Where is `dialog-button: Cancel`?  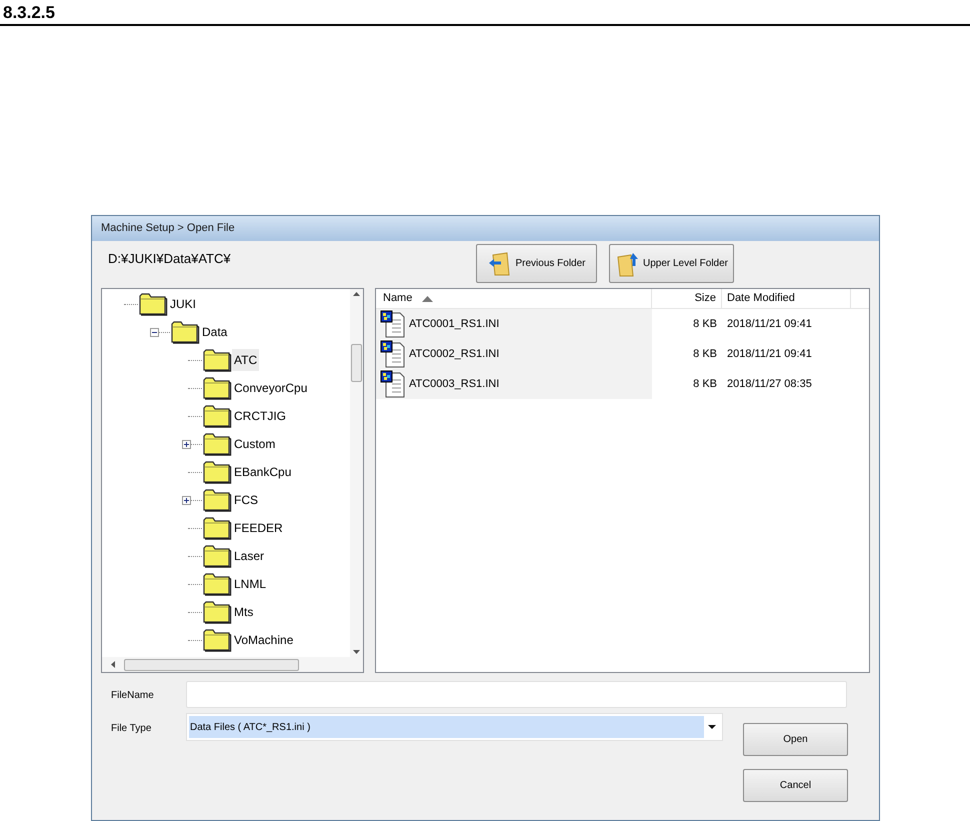
dialog-button: Cancel is located at coordinates (795, 785).